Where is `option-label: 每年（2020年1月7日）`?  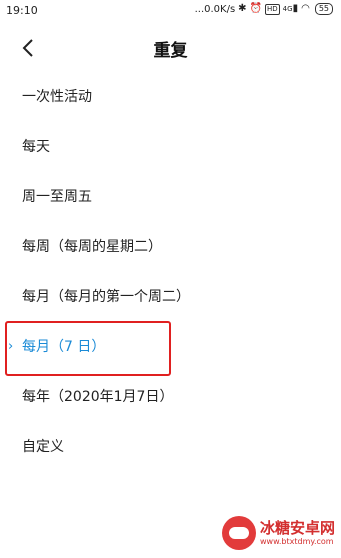 option-label: 每年（2020年1月7日） is located at coordinates (98, 397).